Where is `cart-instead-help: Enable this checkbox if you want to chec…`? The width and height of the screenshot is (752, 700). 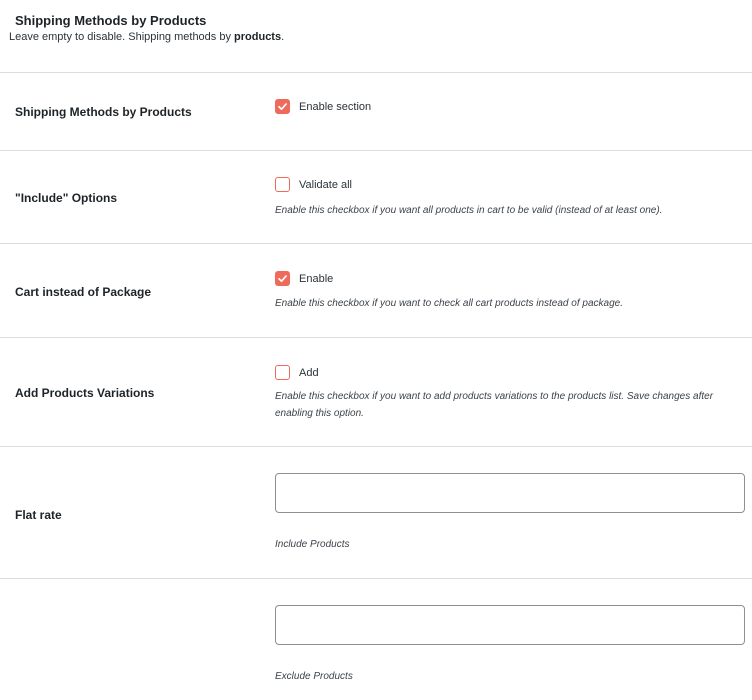 cart-instead-help: Enable this checkbox if you want to chec… is located at coordinates (449, 303).